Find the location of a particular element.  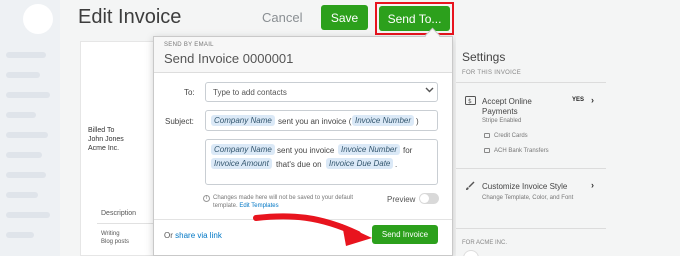

bank-icon is located at coordinates (487, 150).